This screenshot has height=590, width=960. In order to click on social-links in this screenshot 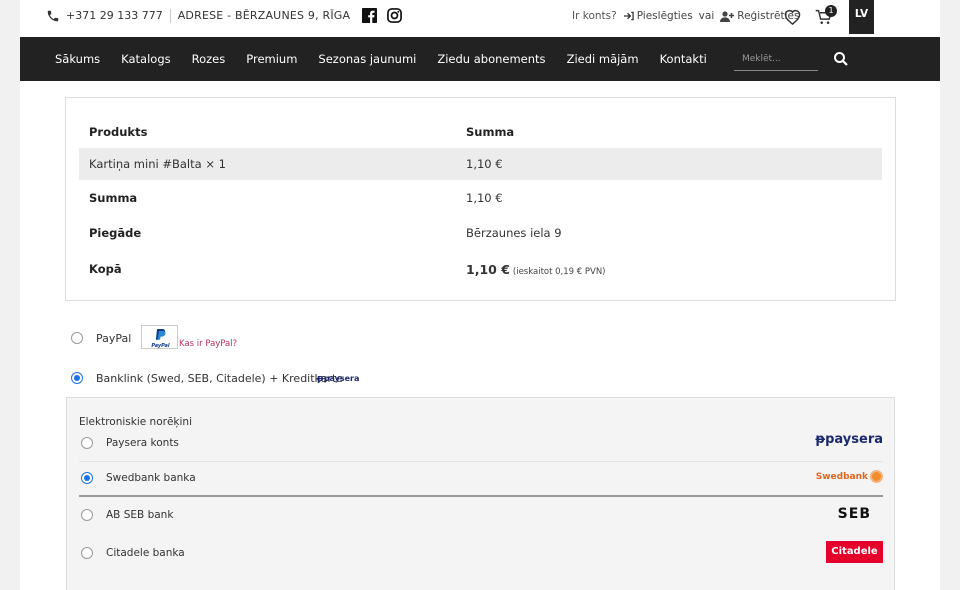, I will do `click(382, 15)`.